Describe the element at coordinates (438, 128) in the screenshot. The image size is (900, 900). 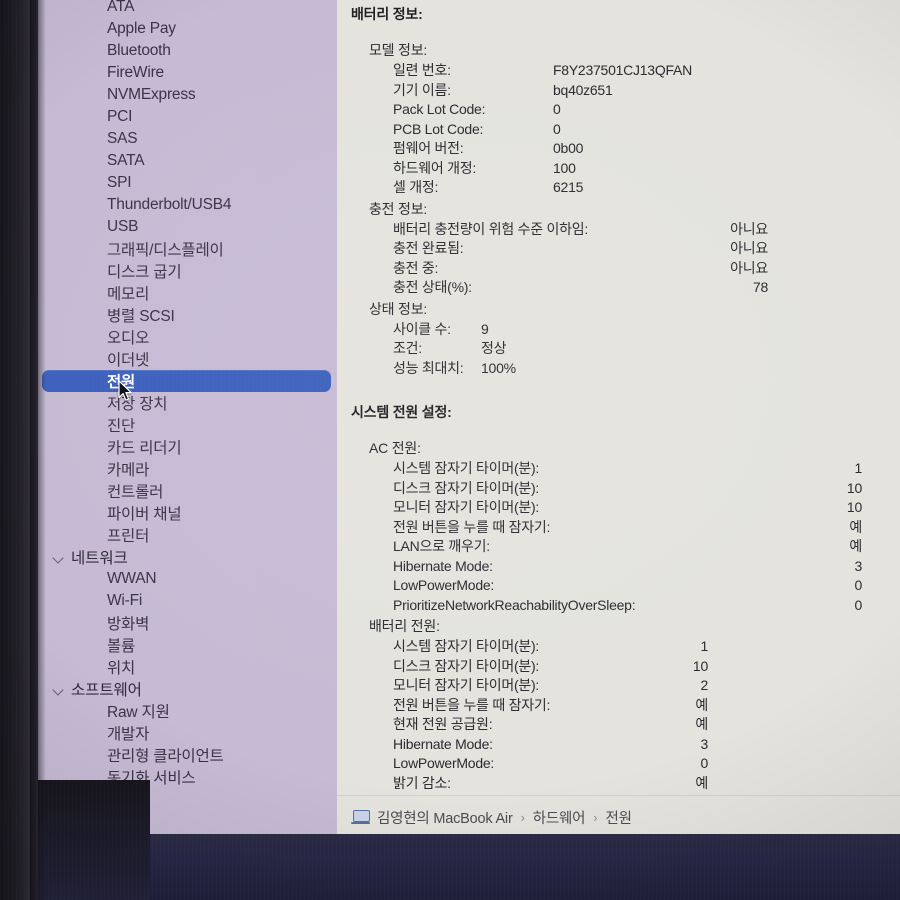
I see `info-row-key: PCB Lot Code:` at that location.